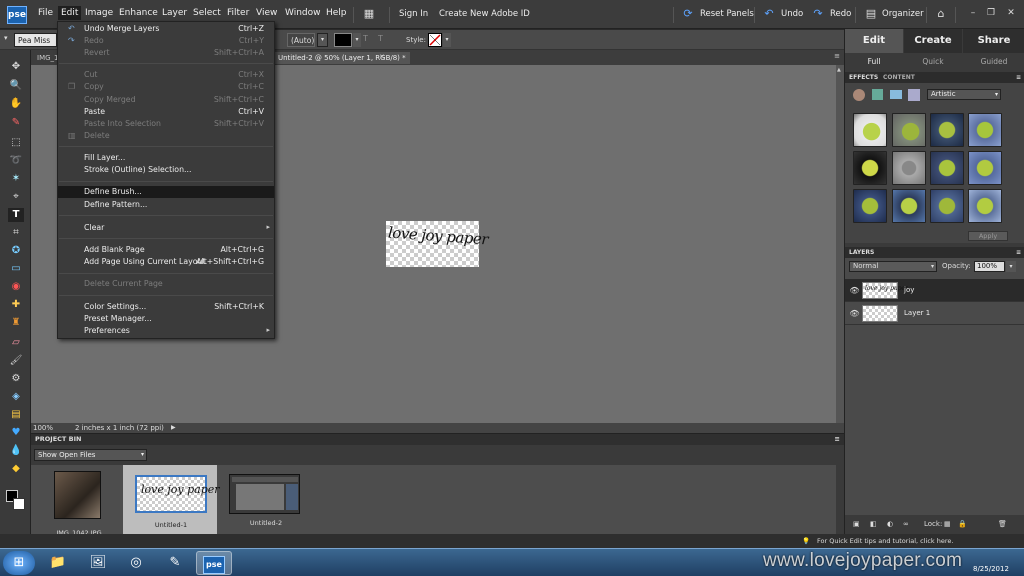 The image size is (1024, 576). What do you see at coordinates (16, 361) in the screenshot?
I see `brush-tool-icon: 🖌` at bounding box center [16, 361].